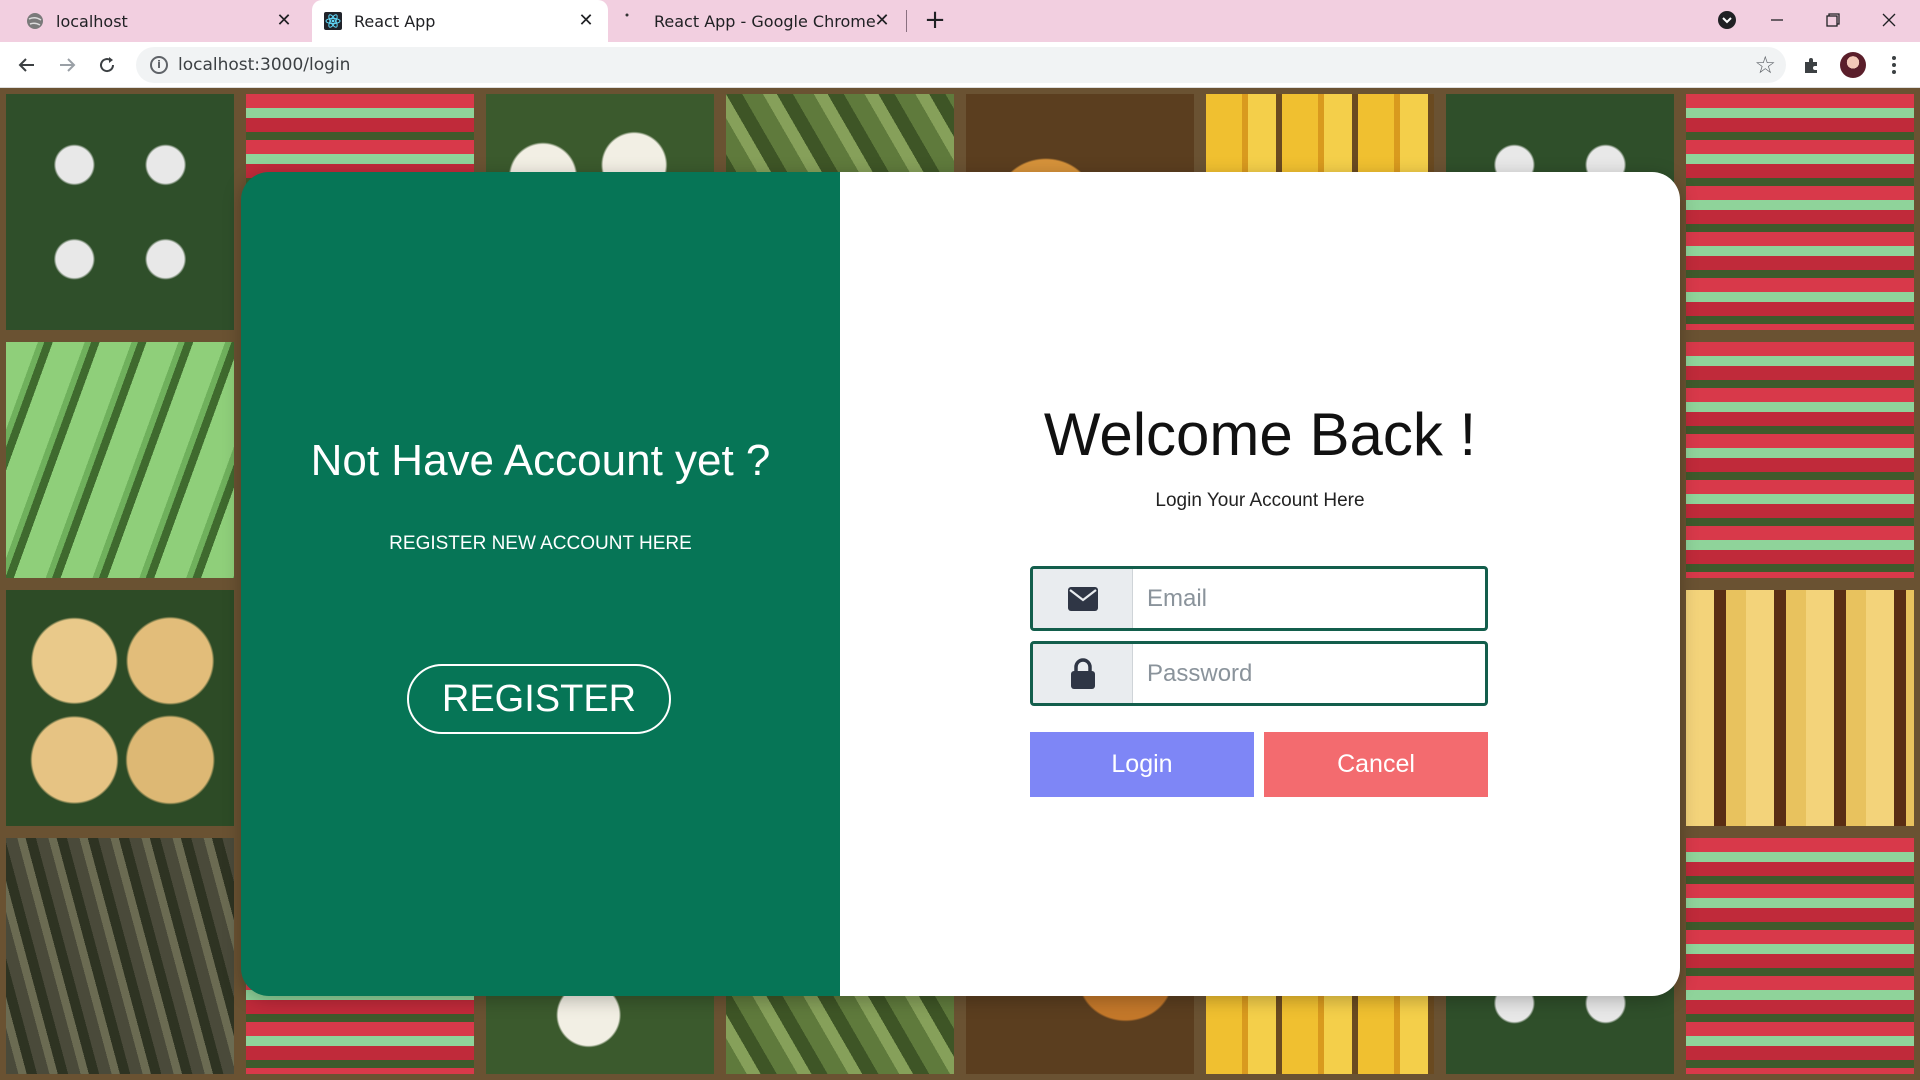 The width and height of the screenshot is (1920, 1080). I want to click on tab-title: React App - Google Chrome, so click(765, 21).